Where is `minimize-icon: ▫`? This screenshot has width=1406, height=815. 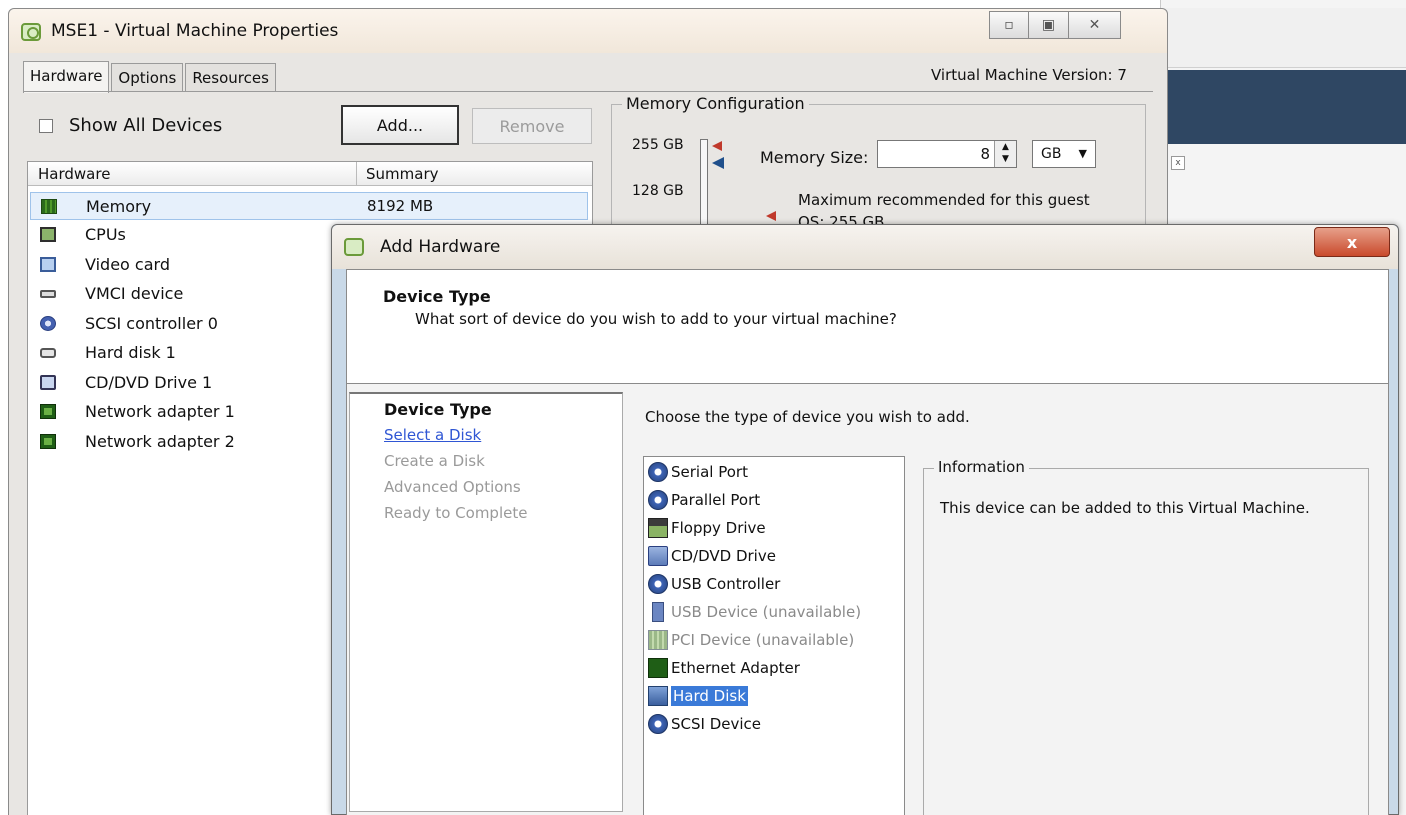 minimize-icon: ▫ is located at coordinates (1009, 25).